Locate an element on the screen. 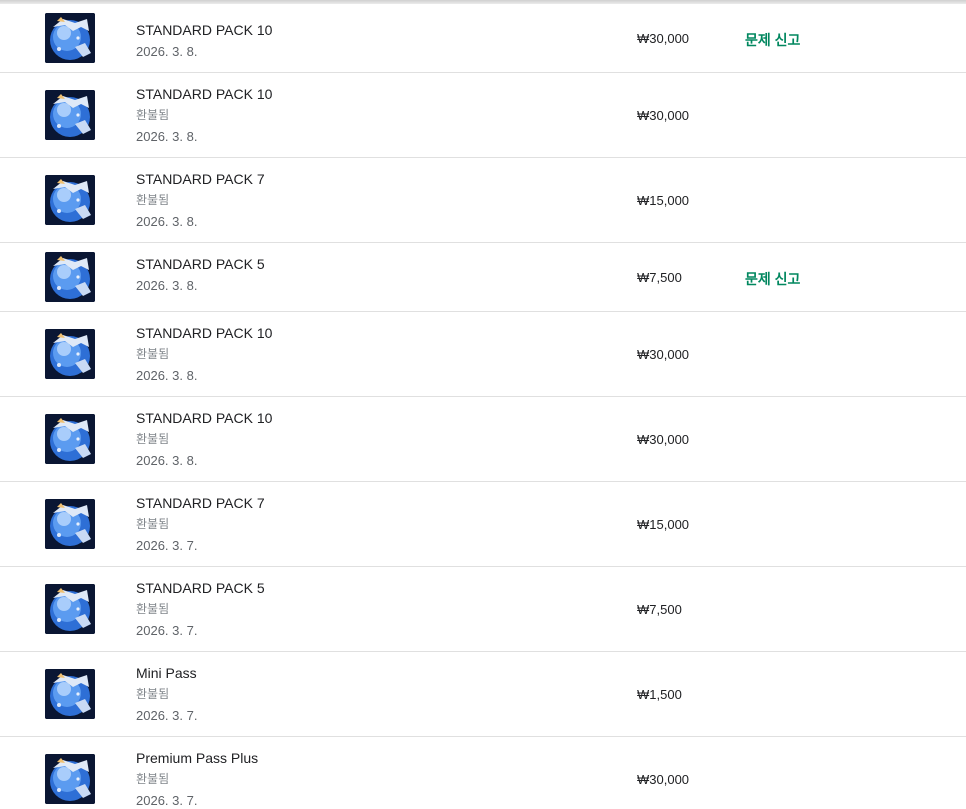  purchase-row: STANDARD PACK 7 환불됨 2026. 3. 7. ₩15,000 is located at coordinates (483, 524).